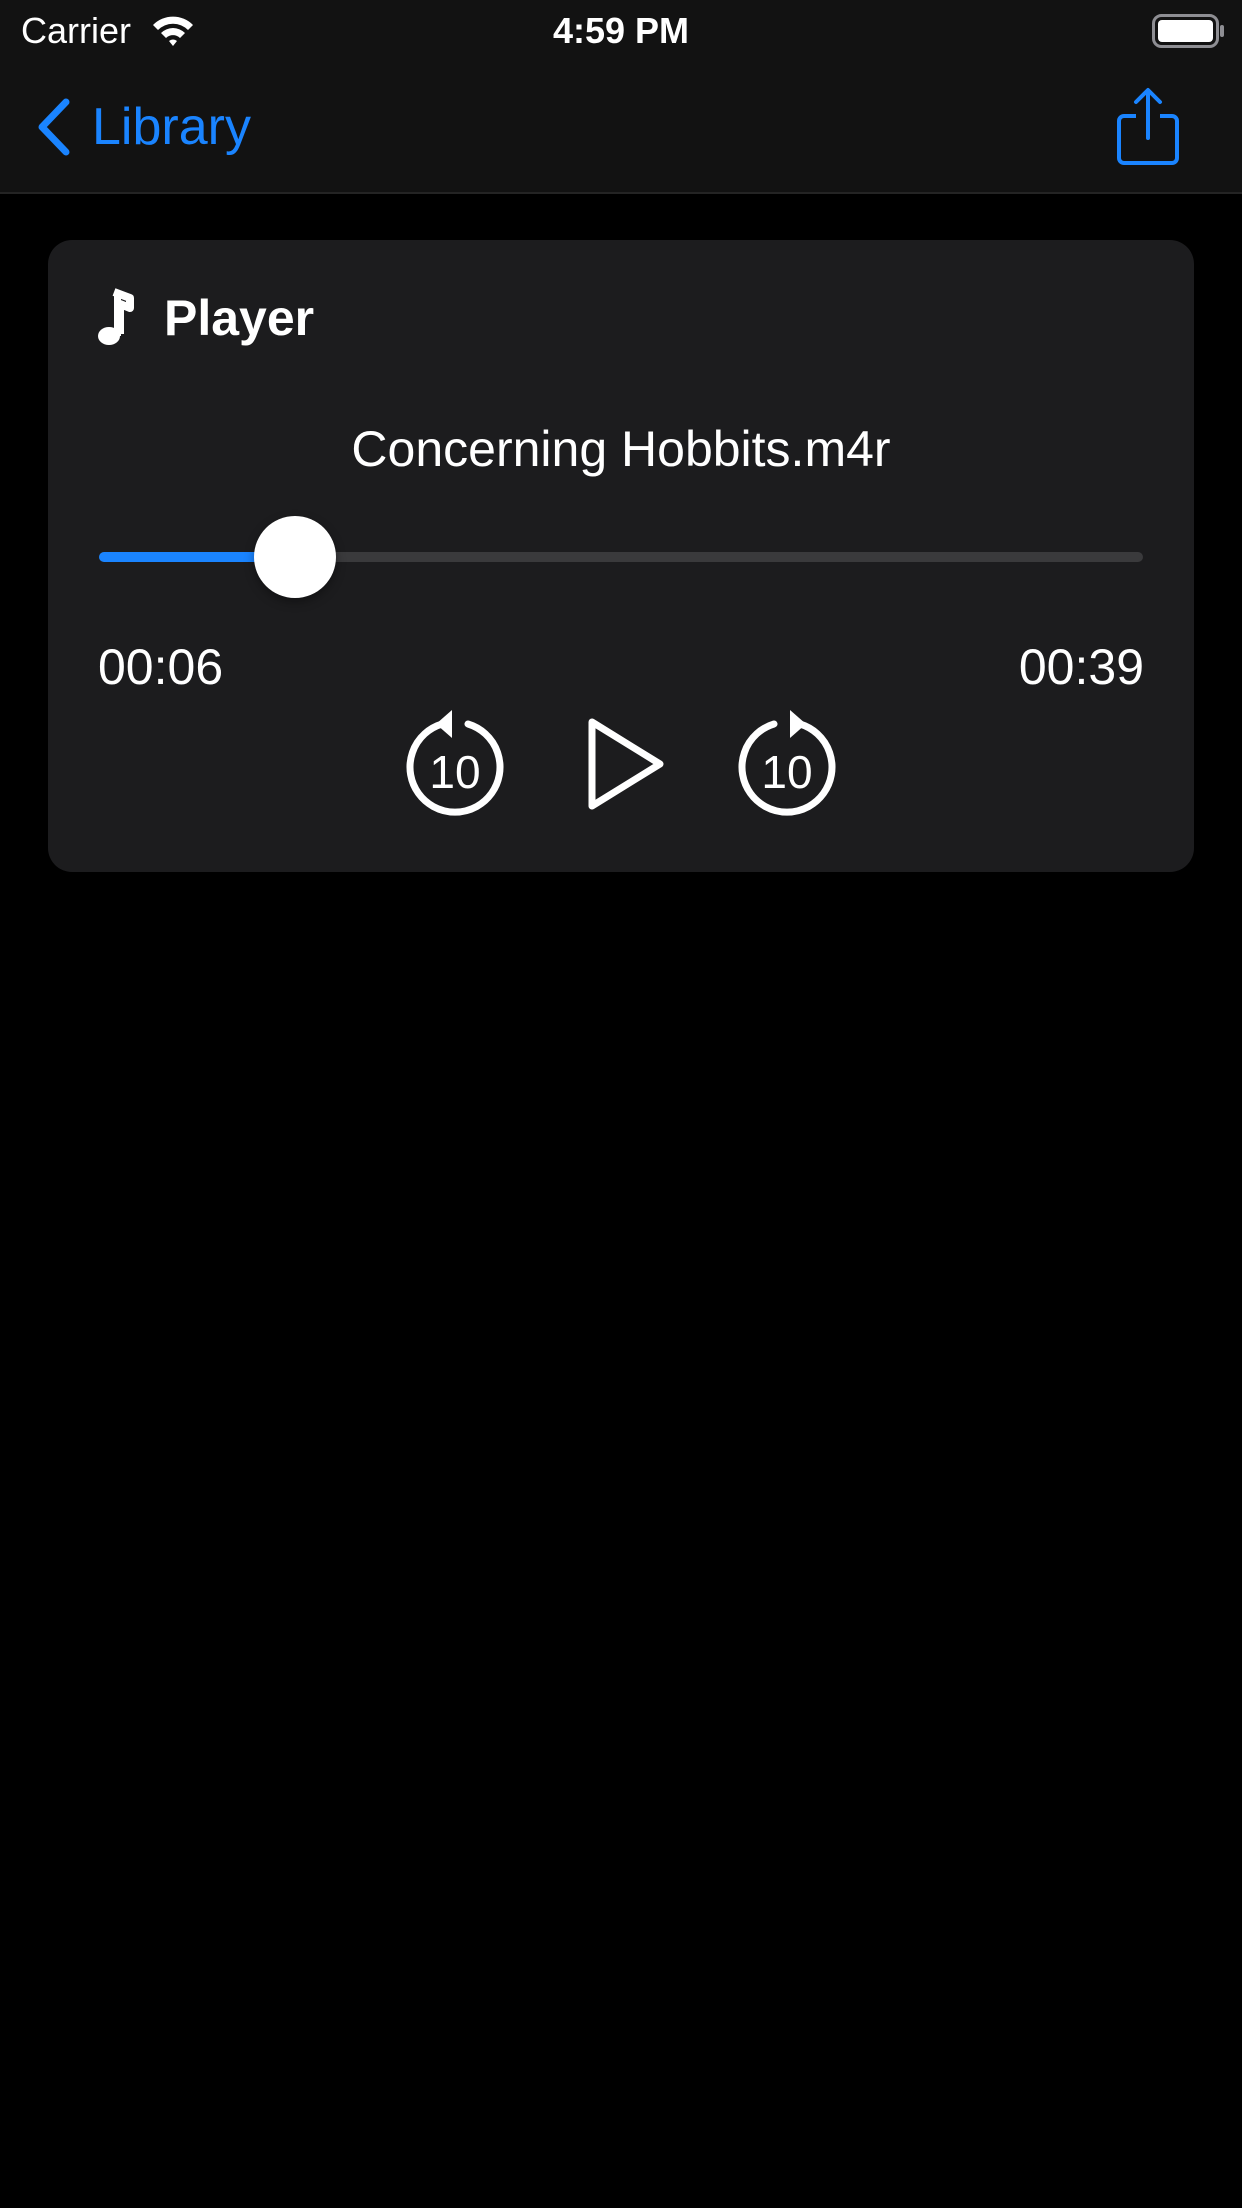  I want to click on battery-icon, so click(1188, 31).